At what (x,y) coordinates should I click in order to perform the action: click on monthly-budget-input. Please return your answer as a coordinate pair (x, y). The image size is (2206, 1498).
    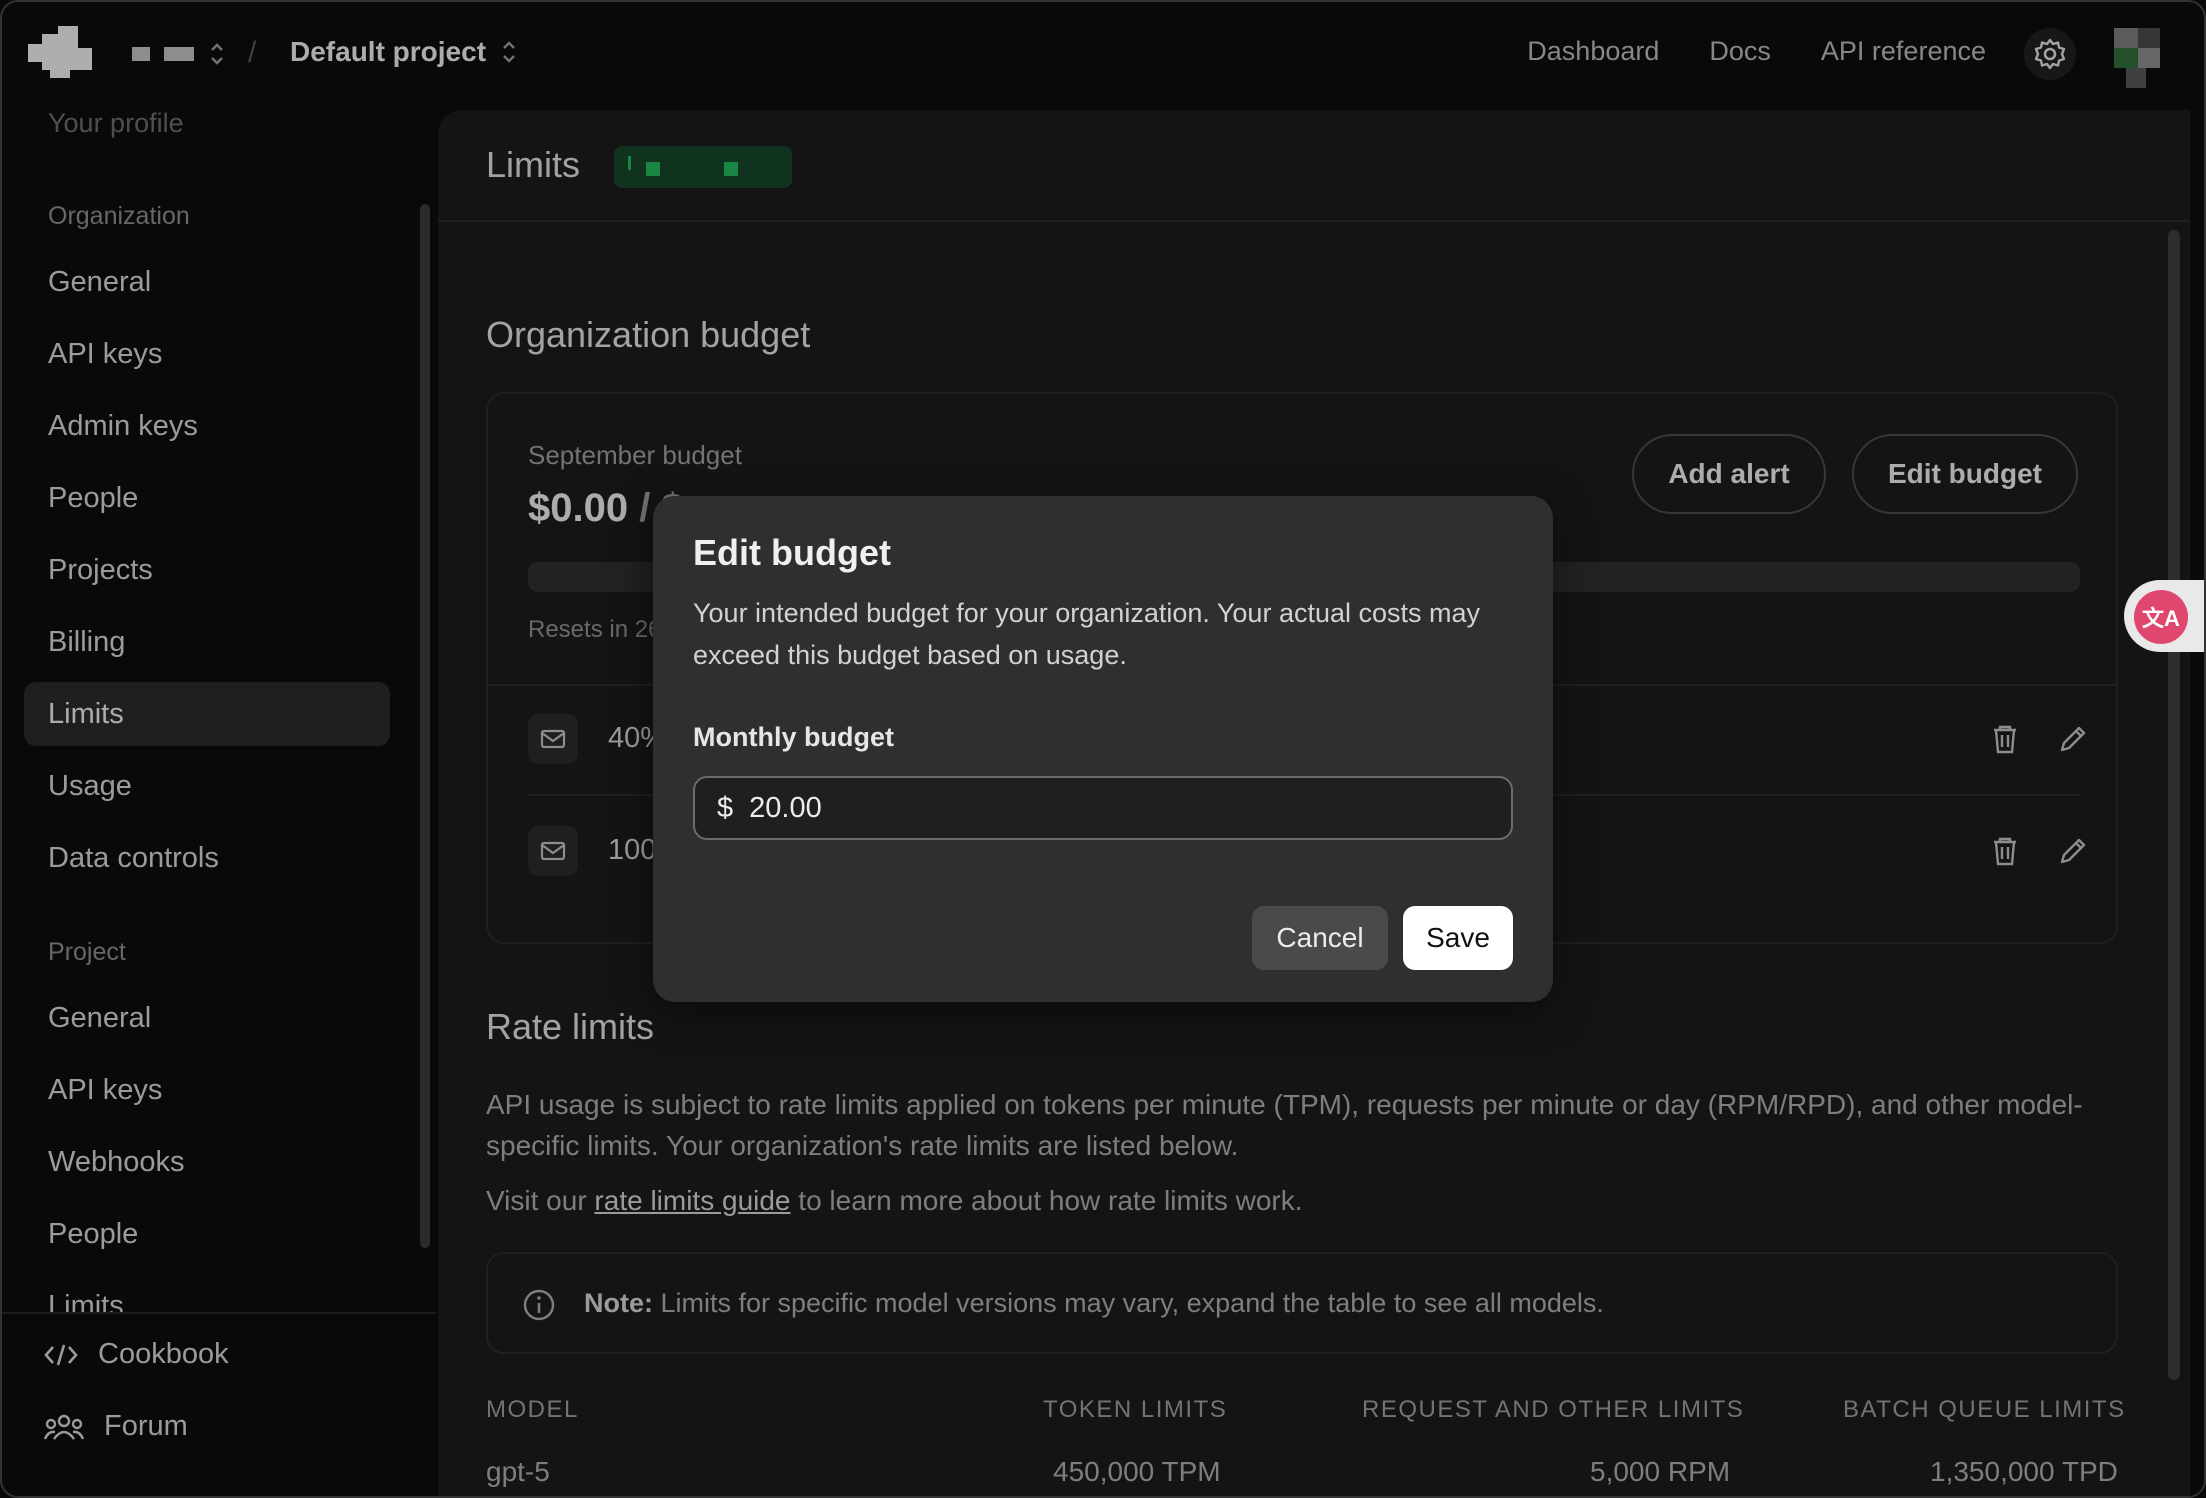
    Looking at the image, I should click on (1099, 808).